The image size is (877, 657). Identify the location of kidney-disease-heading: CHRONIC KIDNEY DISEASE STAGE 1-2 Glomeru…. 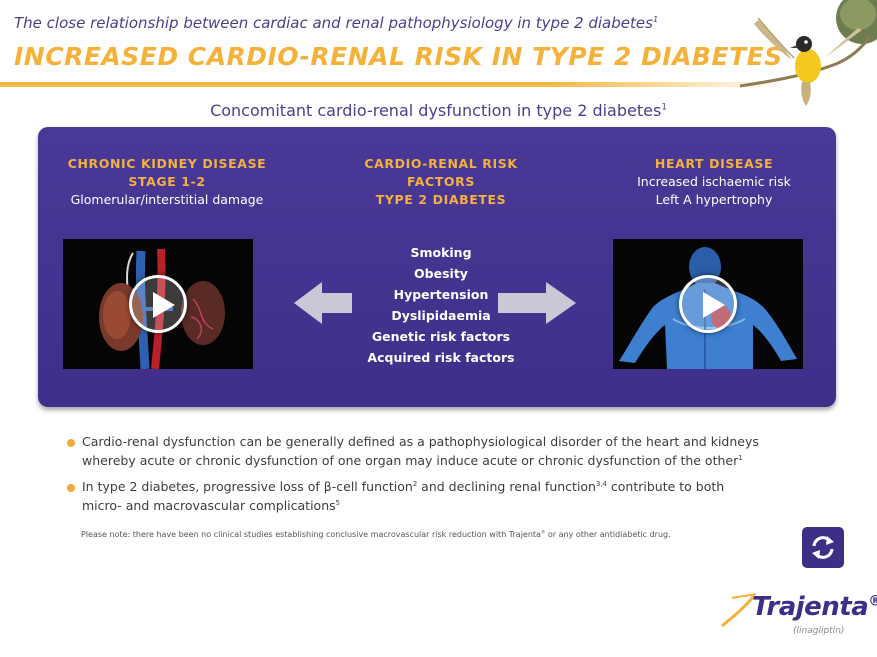
(167, 182).